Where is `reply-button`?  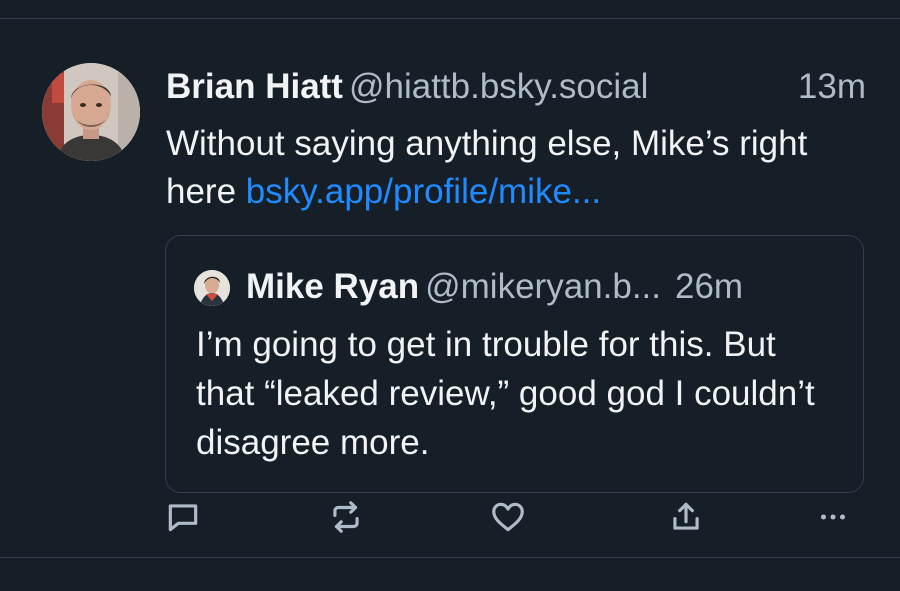
reply-button is located at coordinates (183, 517).